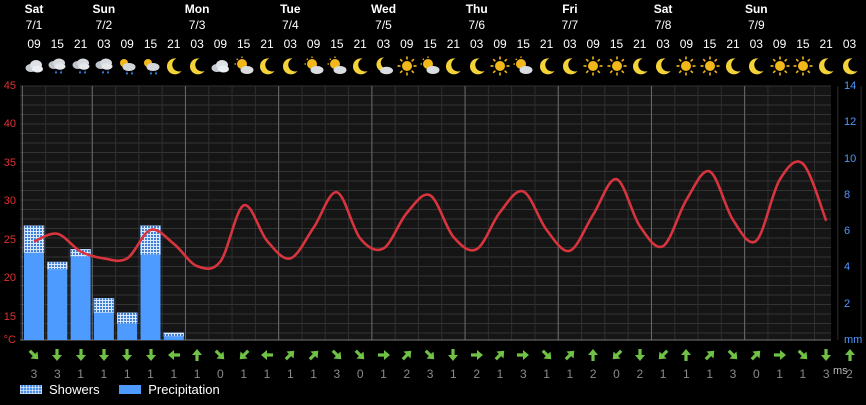  What do you see at coordinates (31, 389) in the screenshot?
I see `showers-swatch` at bounding box center [31, 389].